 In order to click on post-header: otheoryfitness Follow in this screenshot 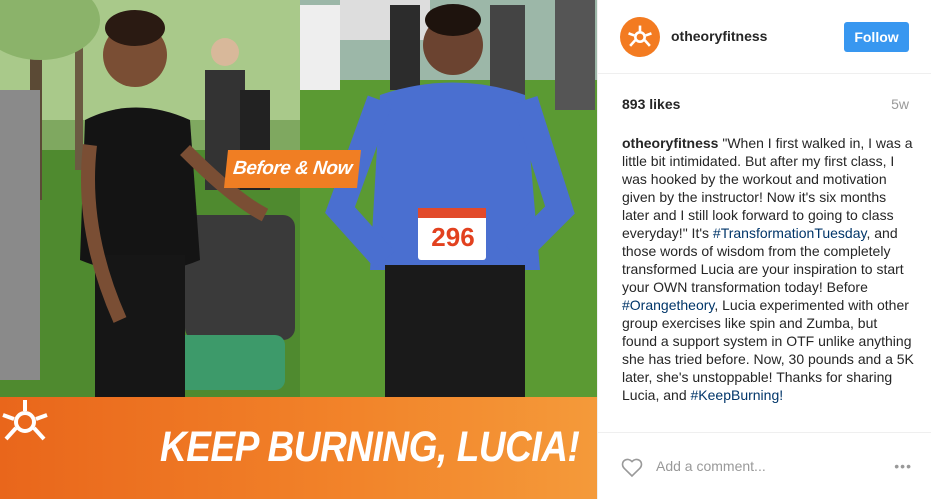, I will do `click(764, 37)`.